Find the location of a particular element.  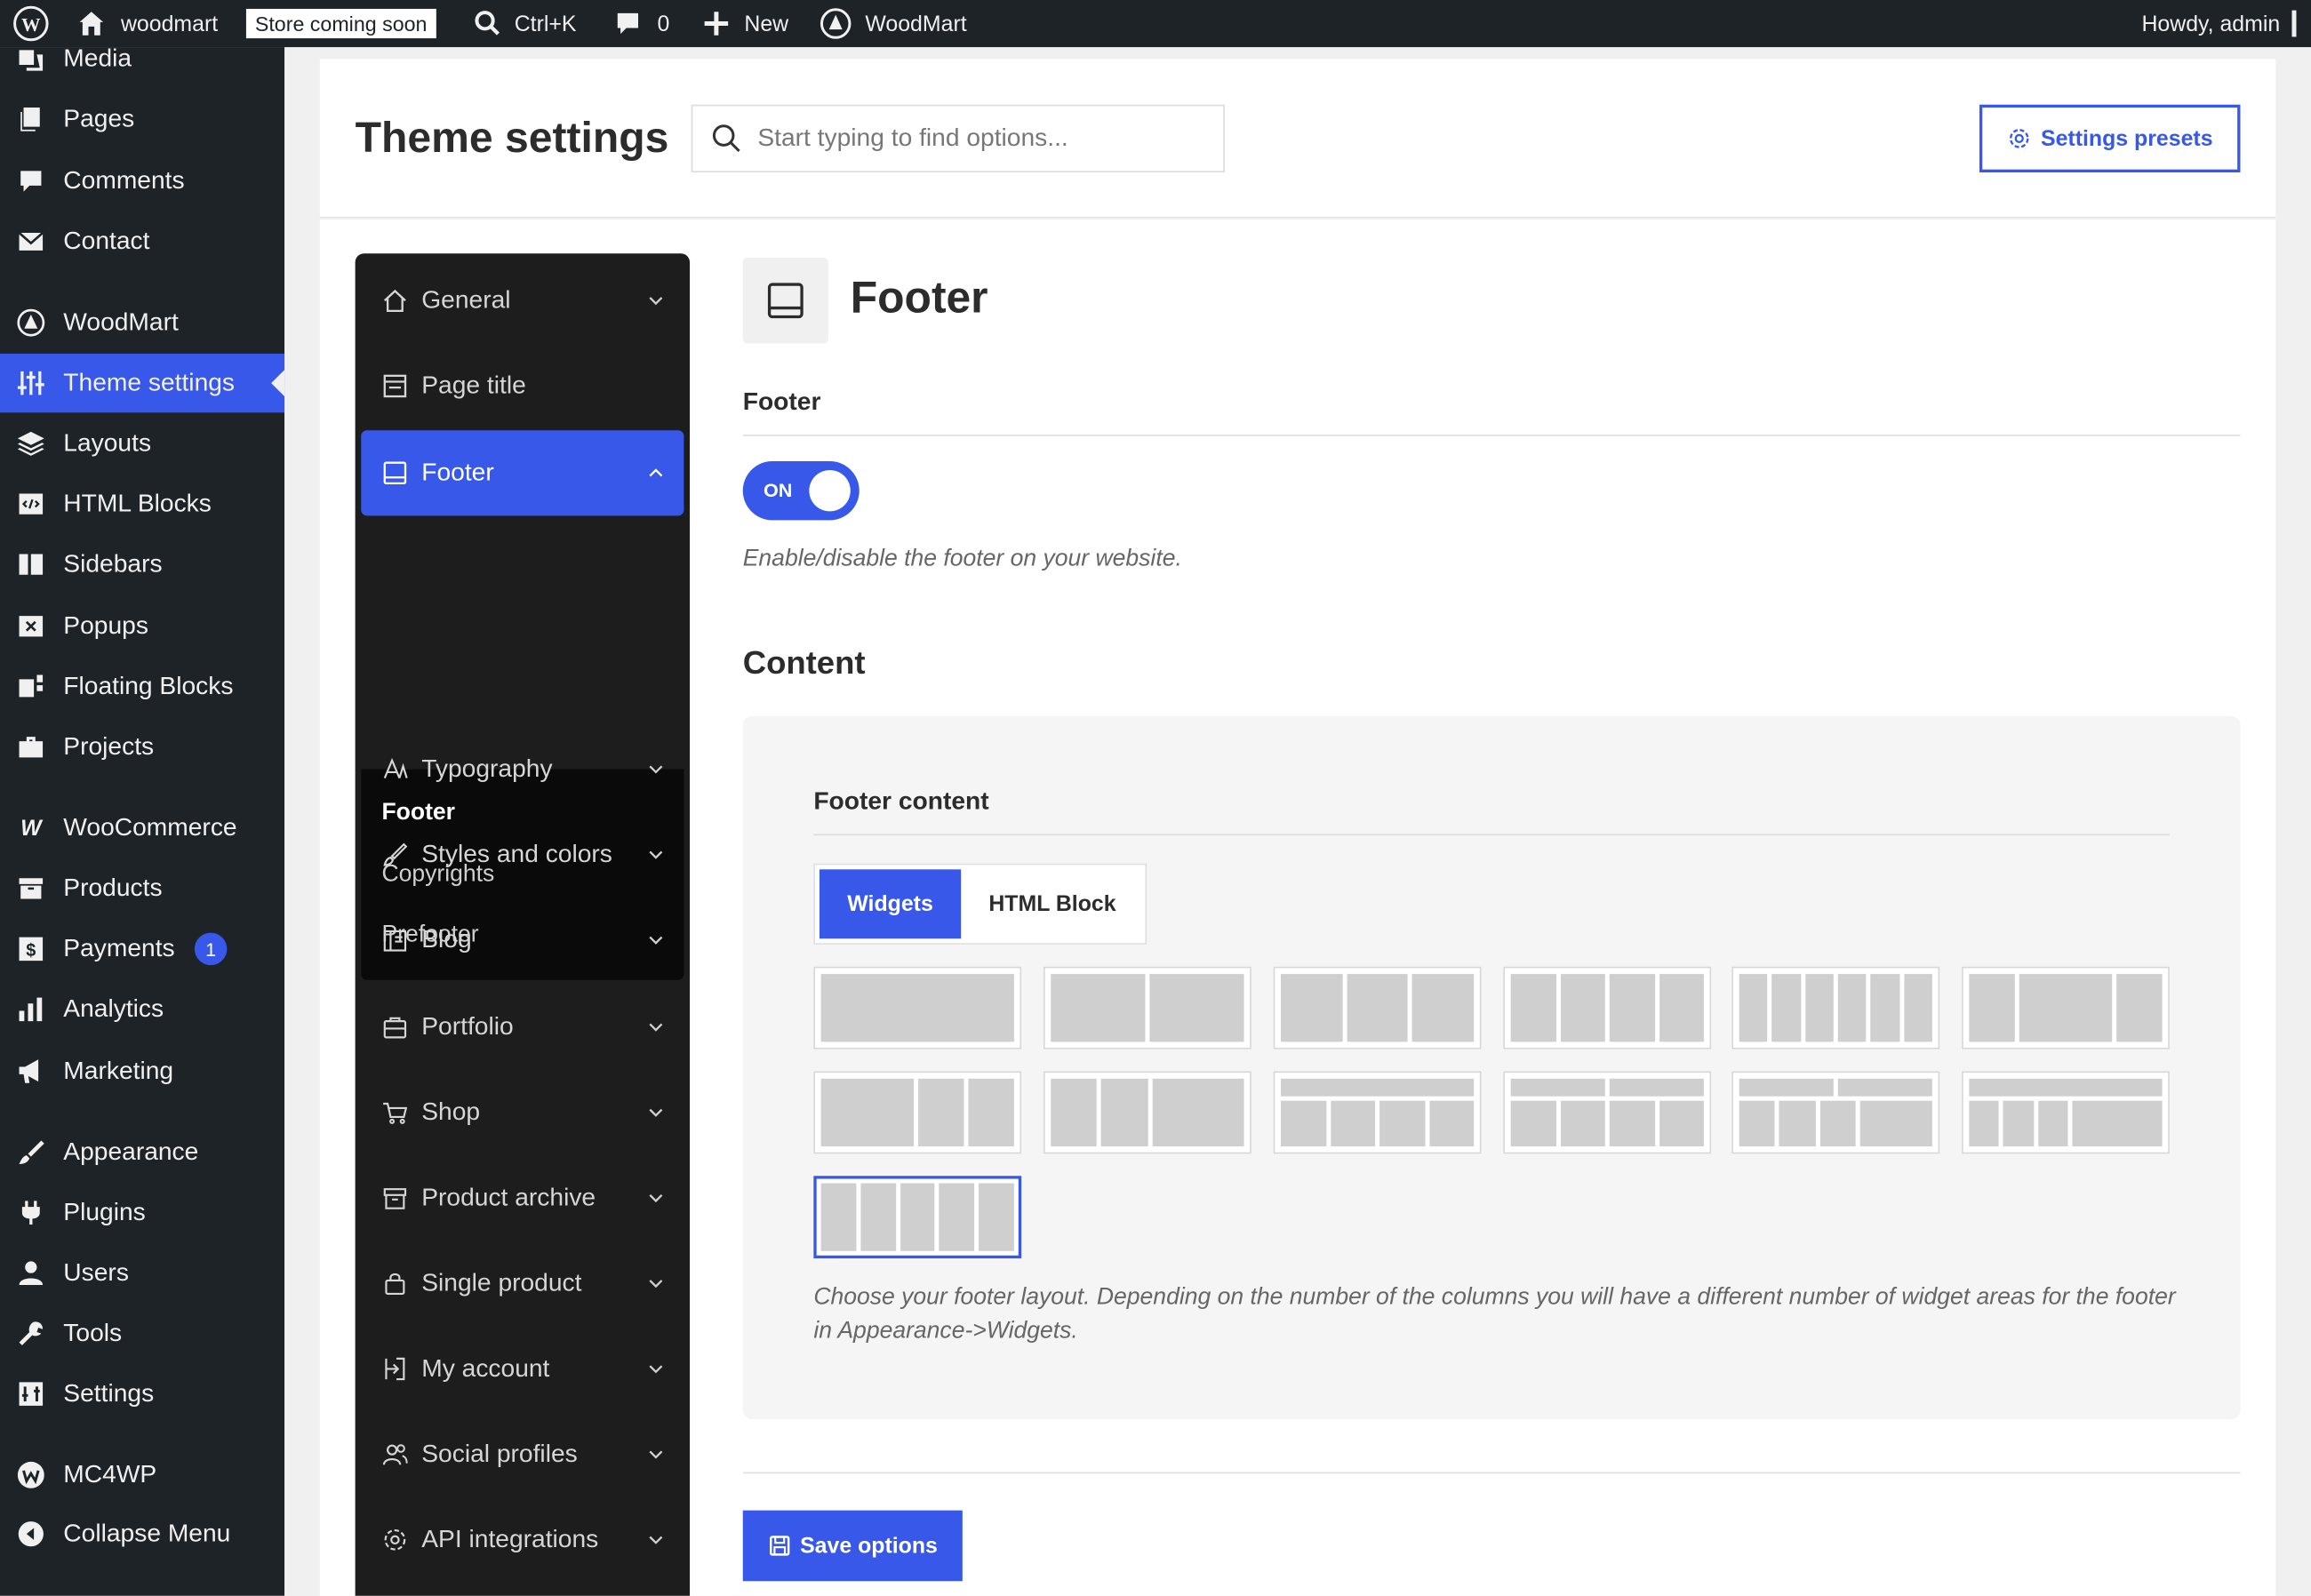

menu-item-projects: Projects is located at coordinates (142, 748).